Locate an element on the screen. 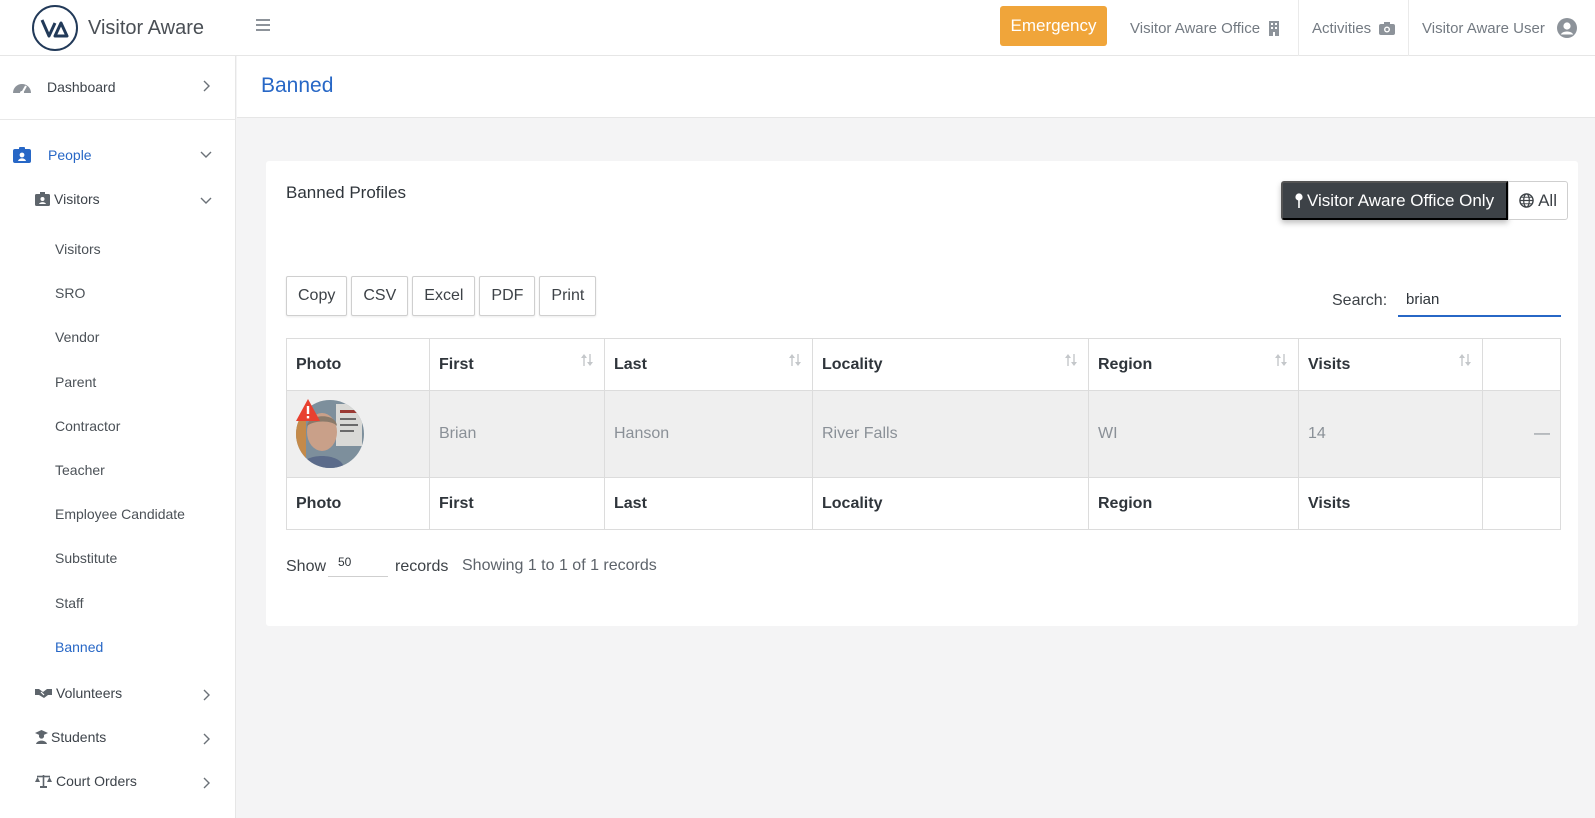 This screenshot has height=818, width=1595. sidebar-item-people: People is located at coordinates (118, 155).